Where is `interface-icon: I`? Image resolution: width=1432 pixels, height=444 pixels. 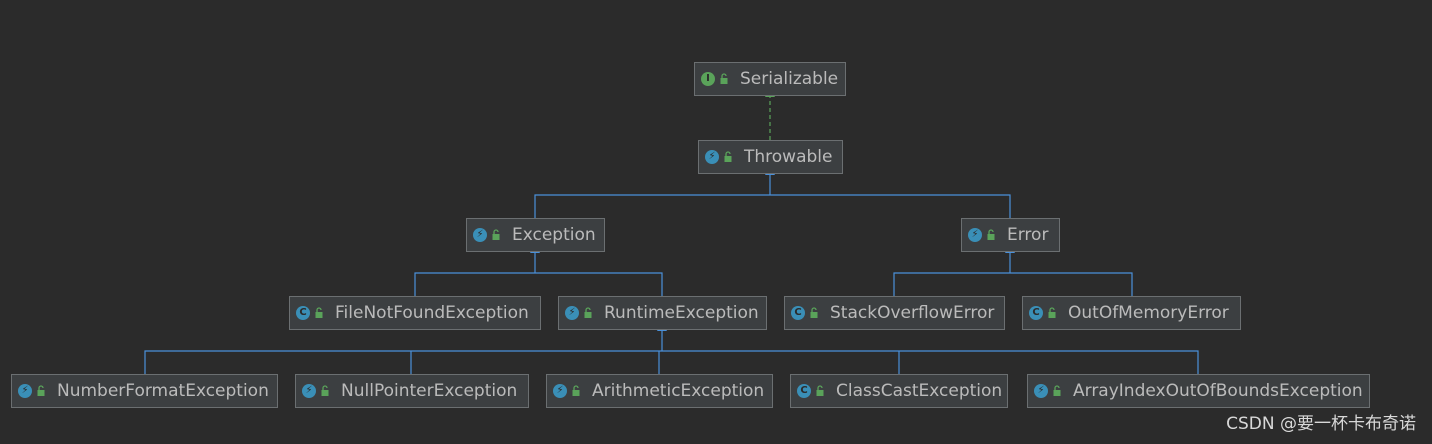 interface-icon: I is located at coordinates (708, 79).